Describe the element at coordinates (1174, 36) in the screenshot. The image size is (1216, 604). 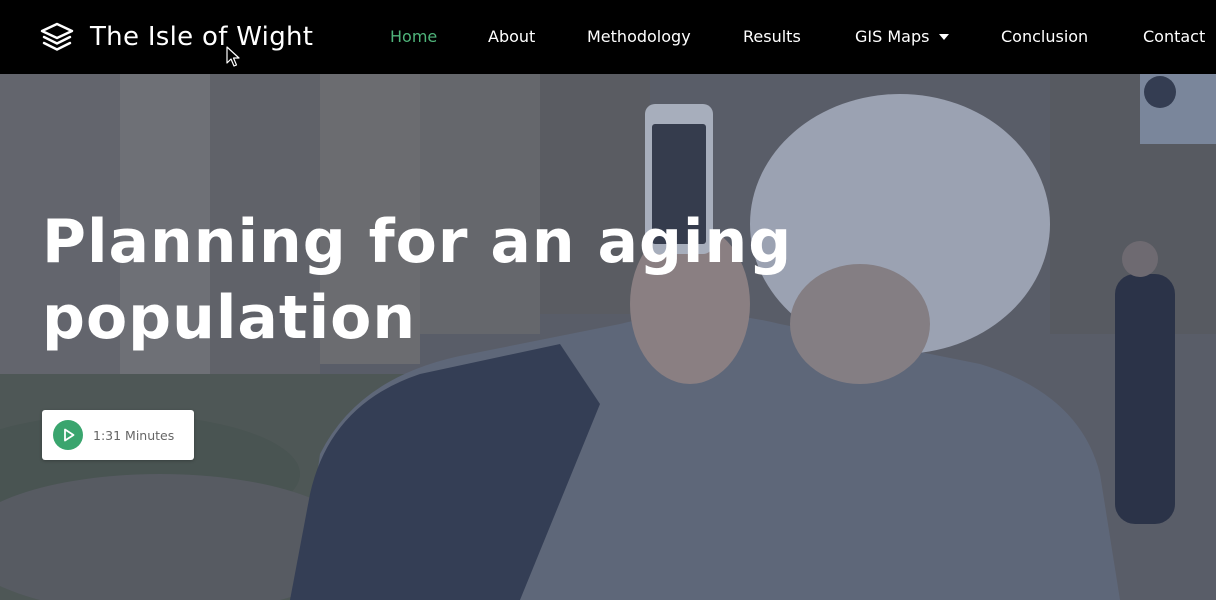
I see `nav-item-contact: Contact` at that location.